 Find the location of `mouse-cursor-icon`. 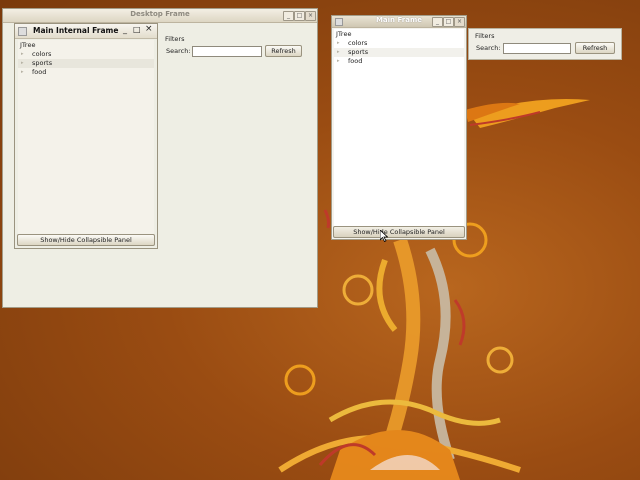

mouse-cursor-icon is located at coordinates (384, 236).